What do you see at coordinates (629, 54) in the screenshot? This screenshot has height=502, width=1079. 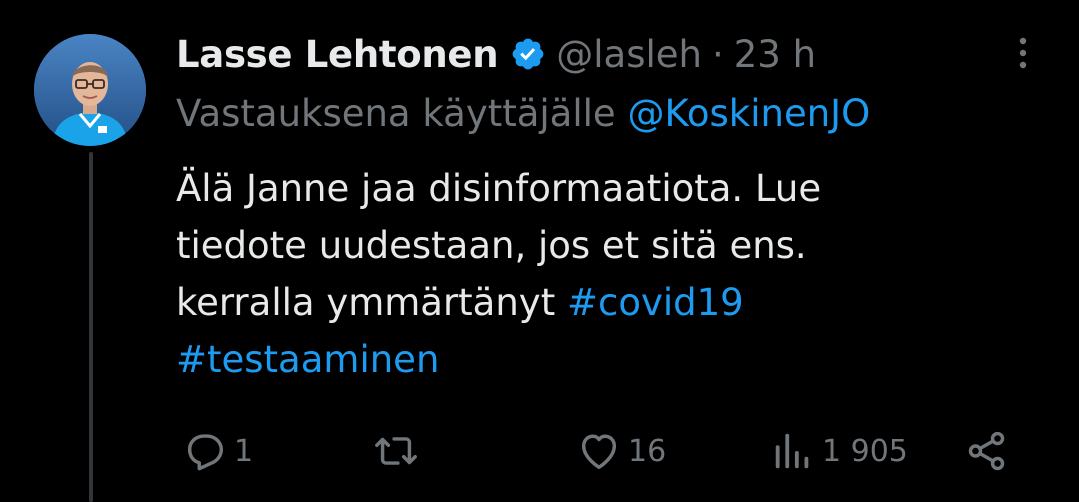 I see `author-handle: @lasleh` at bounding box center [629, 54].